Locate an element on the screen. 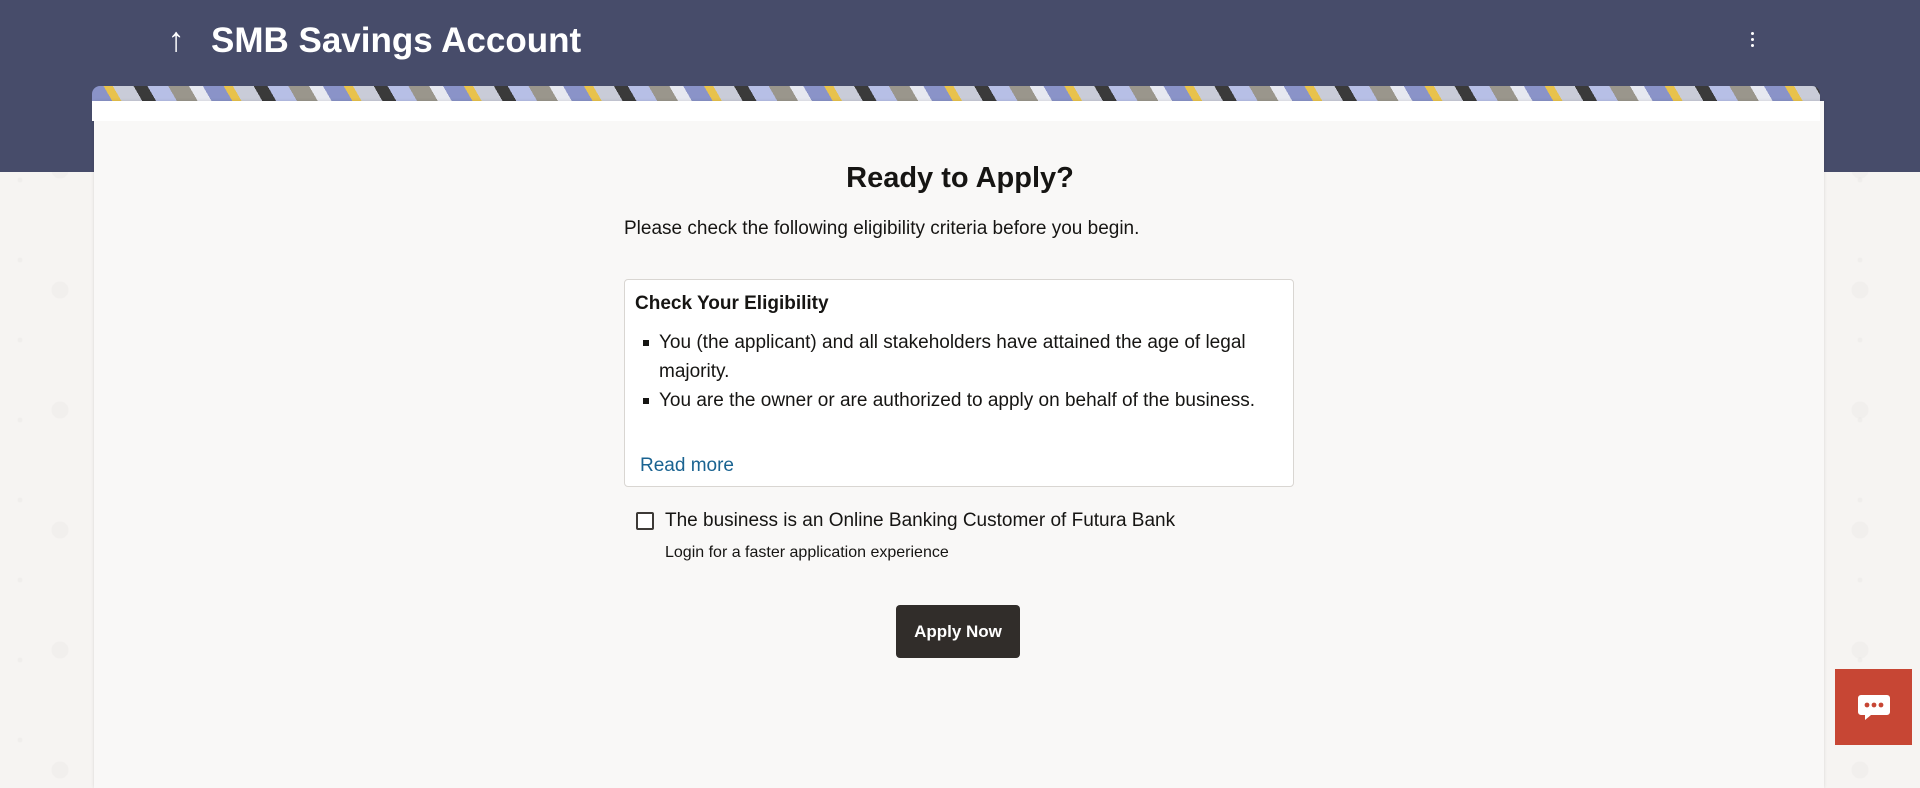  apply-now-button: Apply Now is located at coordinates (958, 631).